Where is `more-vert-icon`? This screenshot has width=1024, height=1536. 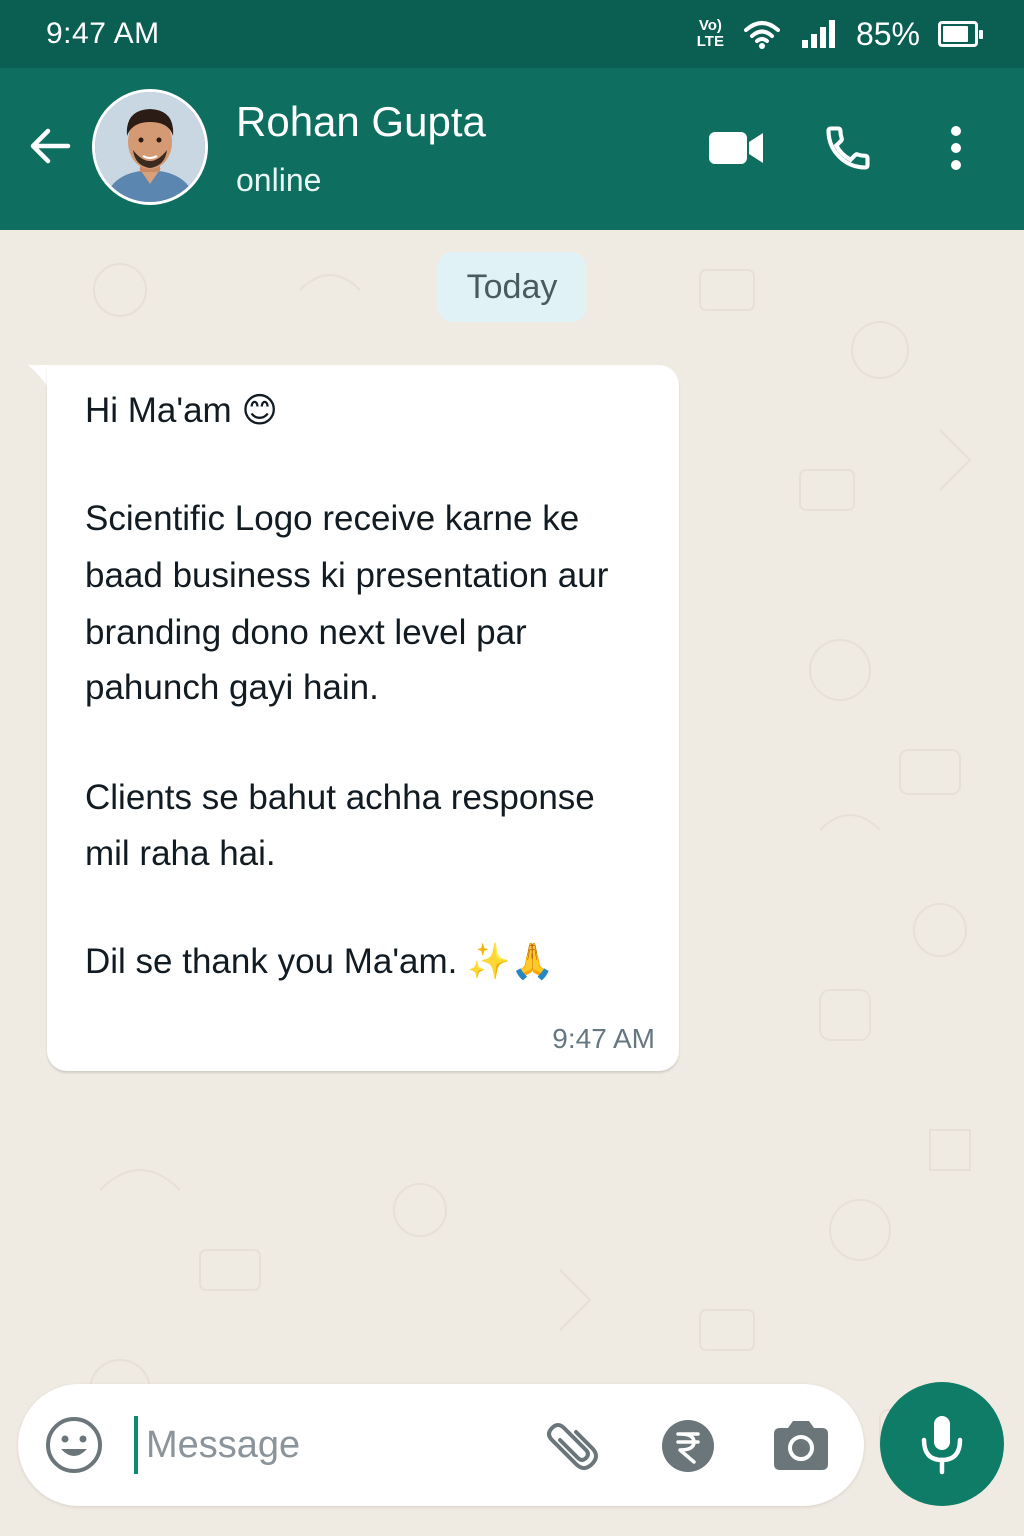
more-vert-icon is located at coordinates (956, 148).